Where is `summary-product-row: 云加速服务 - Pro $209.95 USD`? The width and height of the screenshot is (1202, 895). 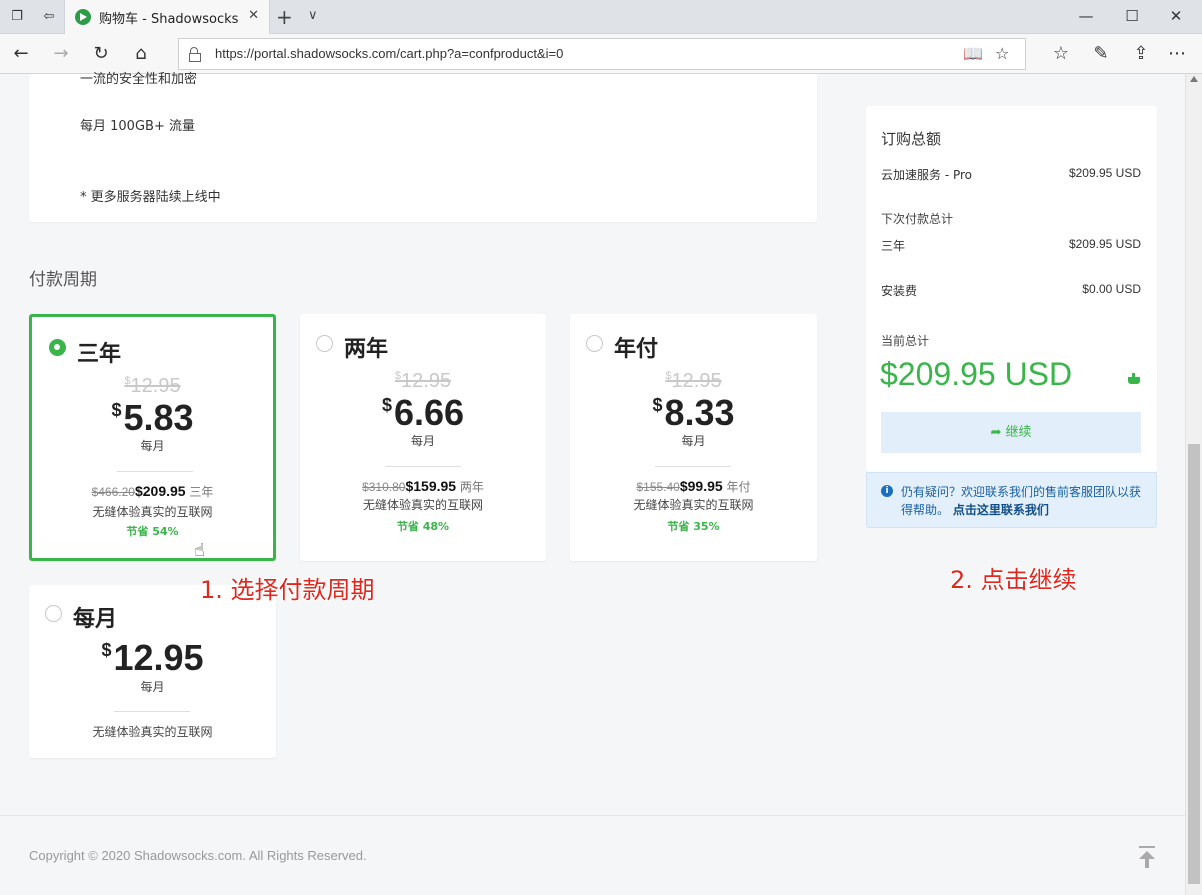 summary-product-row: 云加速服务 - Pro $209.95 USD is located at coordinates (1011, 174).